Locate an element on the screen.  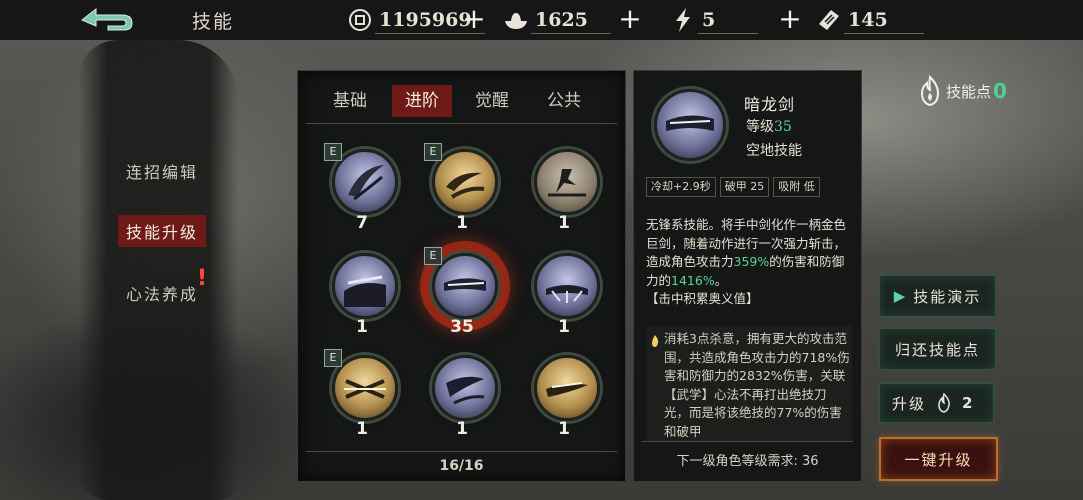
skill-slot-8: 1 is located at coordinates (462, 400).